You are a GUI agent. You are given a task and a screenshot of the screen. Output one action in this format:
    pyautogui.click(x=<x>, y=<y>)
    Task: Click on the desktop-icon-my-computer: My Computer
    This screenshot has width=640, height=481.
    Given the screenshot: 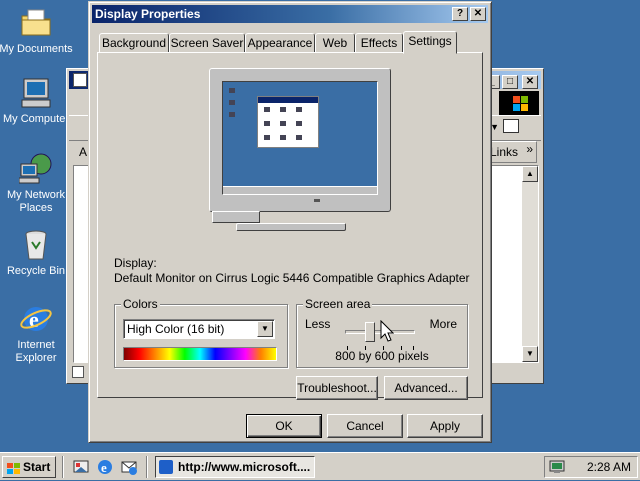 What is the action you would take?
    pyautogui.click(x=37, y=101)
    